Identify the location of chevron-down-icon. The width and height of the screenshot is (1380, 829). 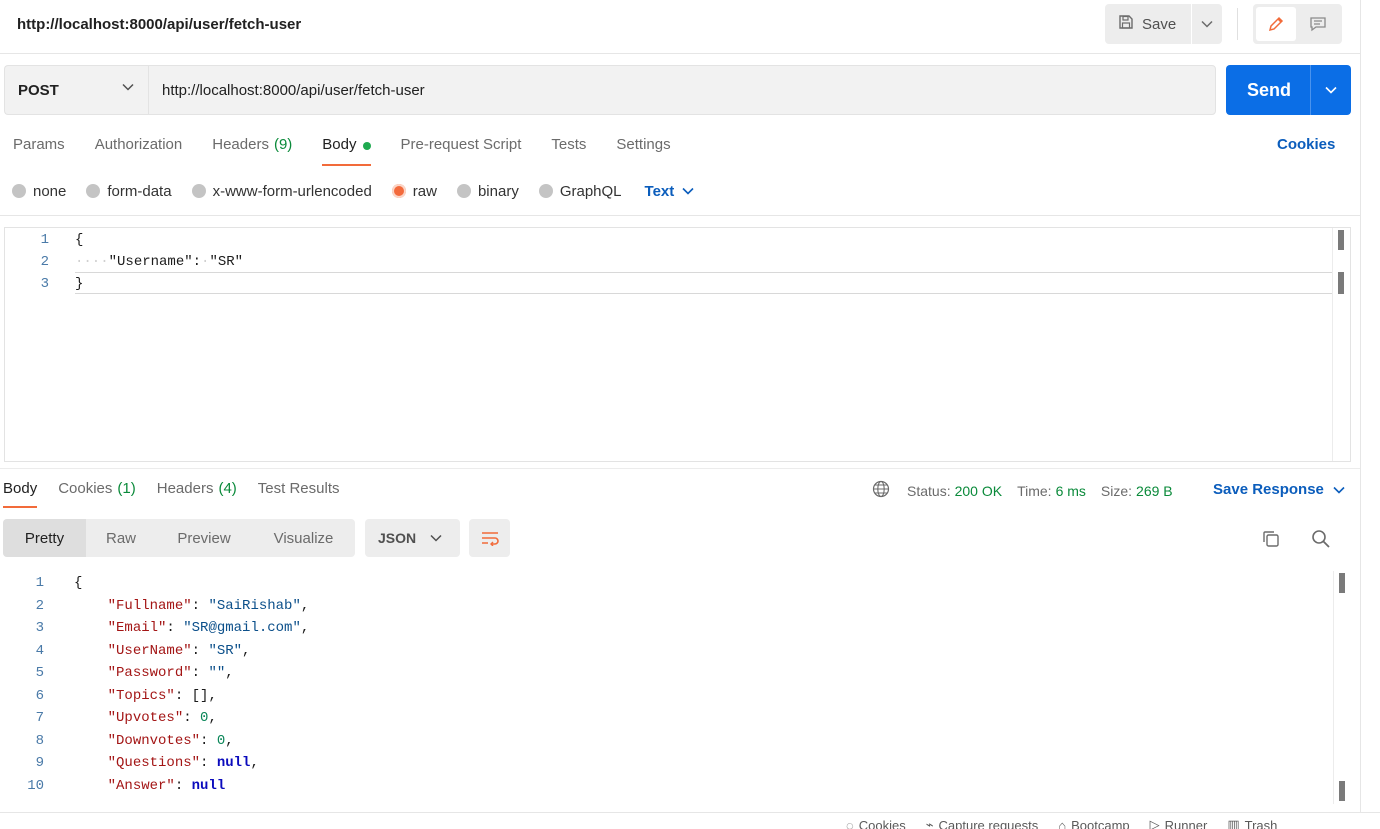
(688, 191).